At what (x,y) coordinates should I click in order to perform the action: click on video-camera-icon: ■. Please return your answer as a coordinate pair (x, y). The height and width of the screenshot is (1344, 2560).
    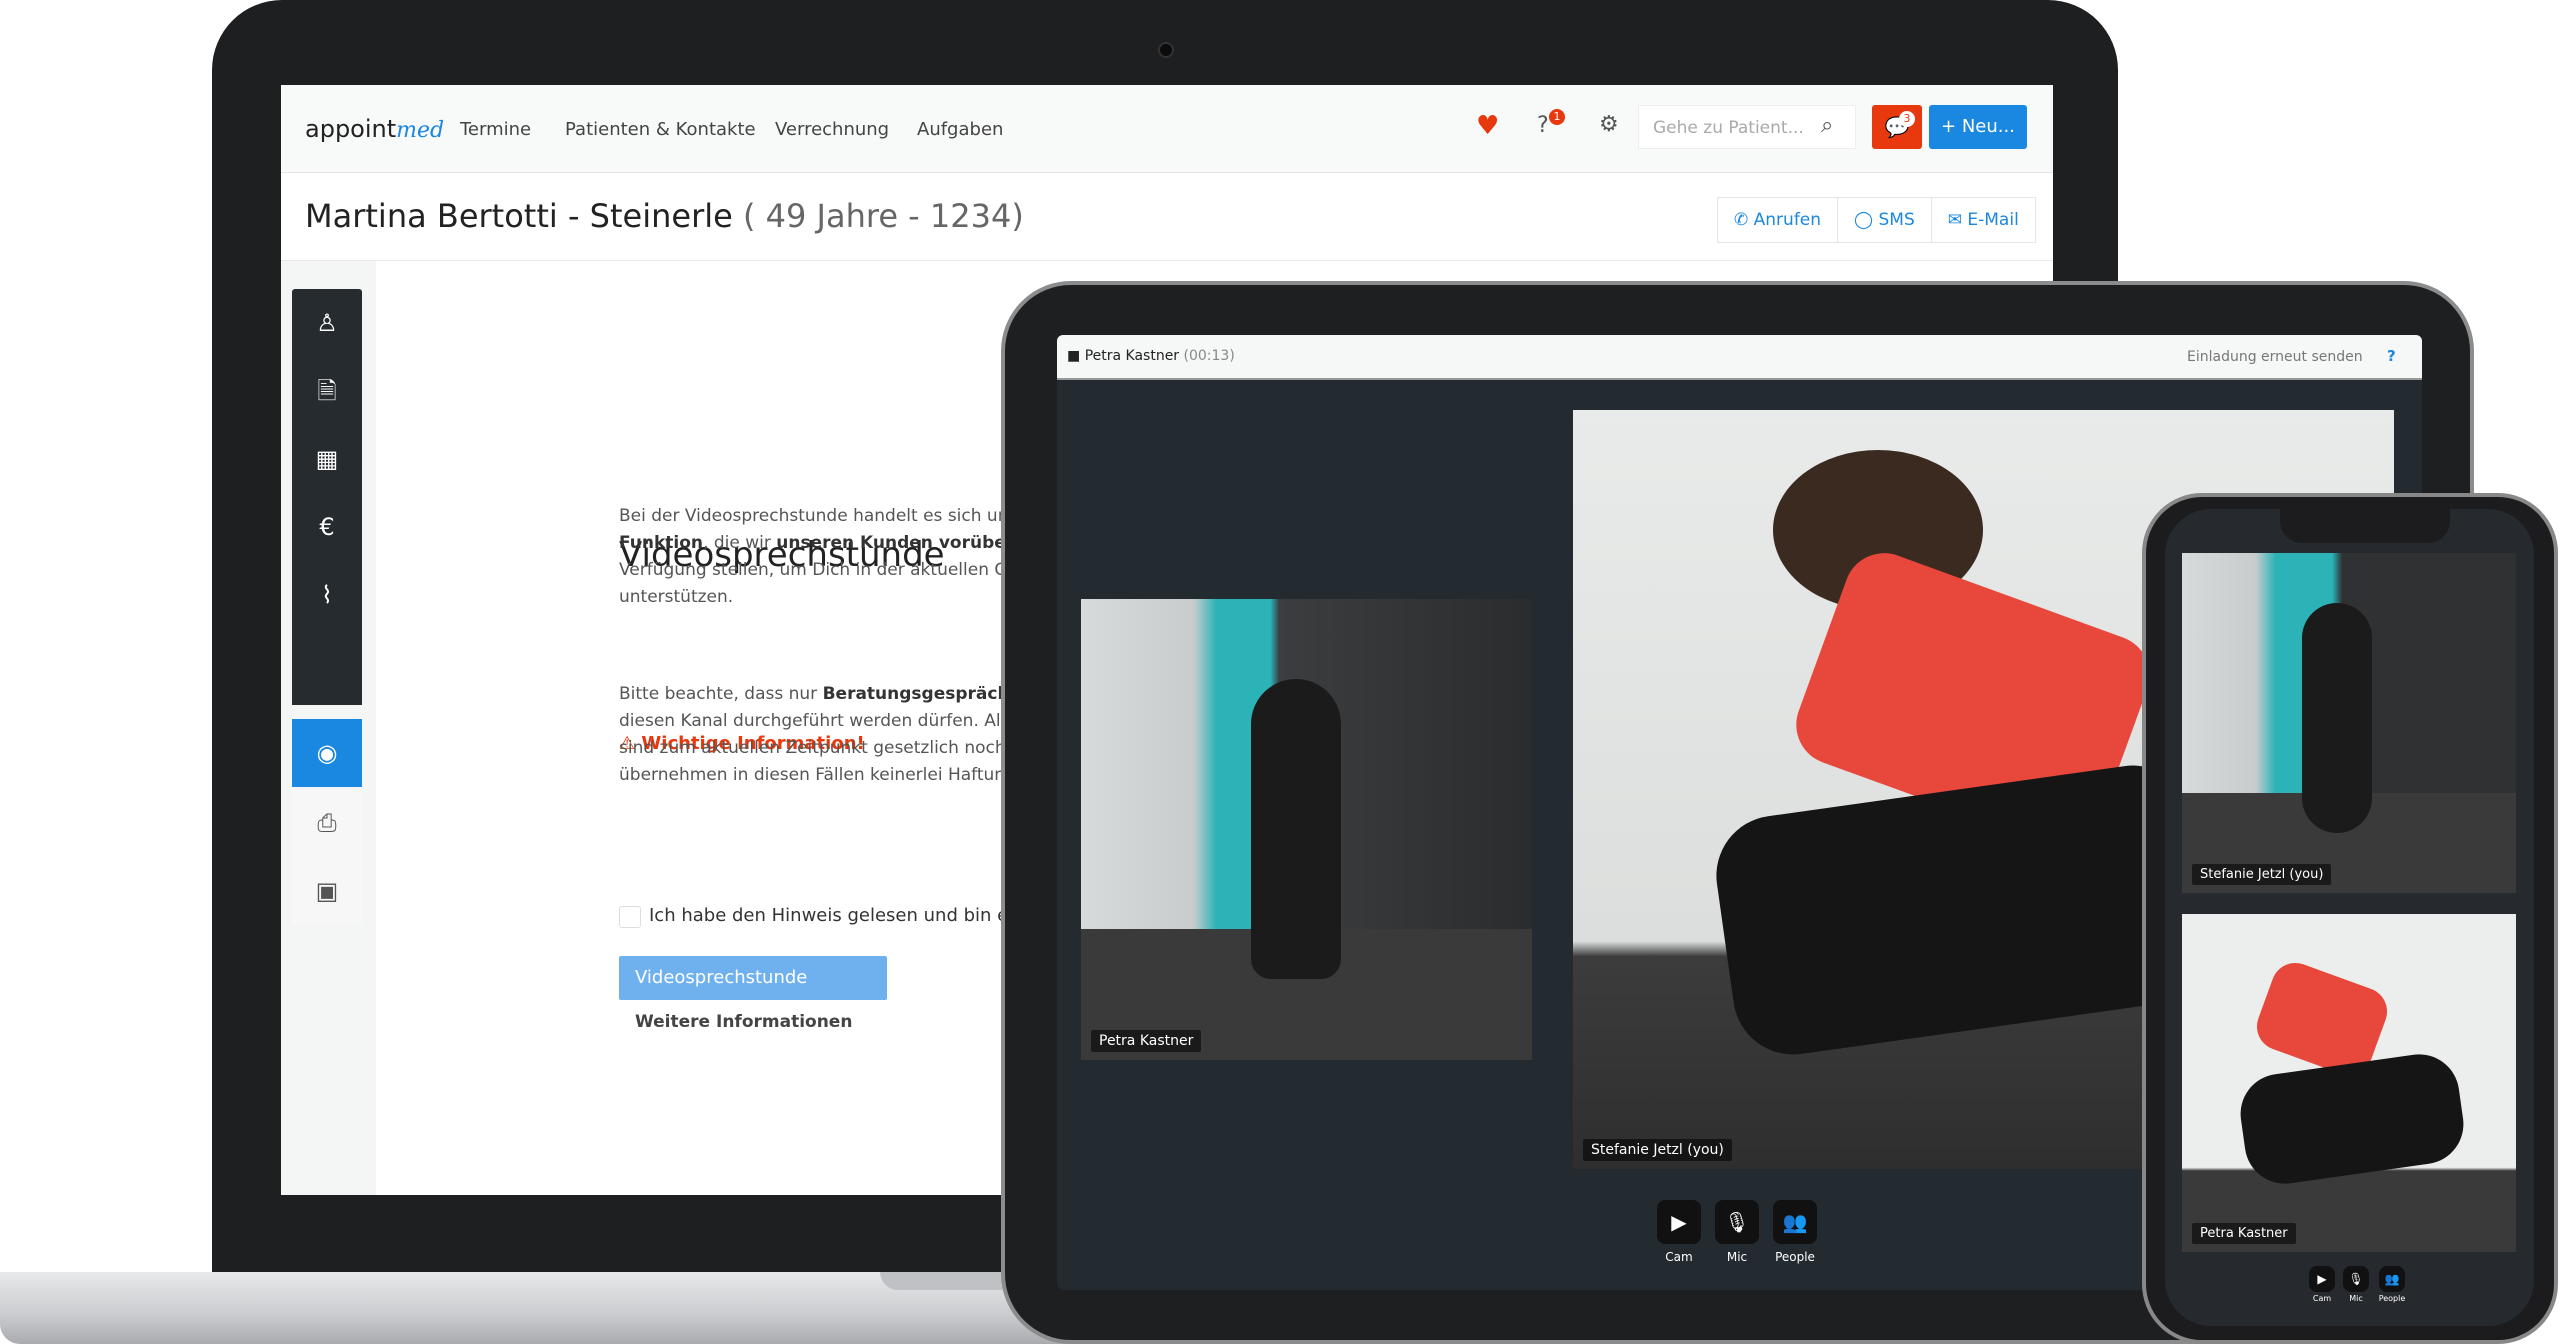
    Looking at the image, I should click on (1074, 356).